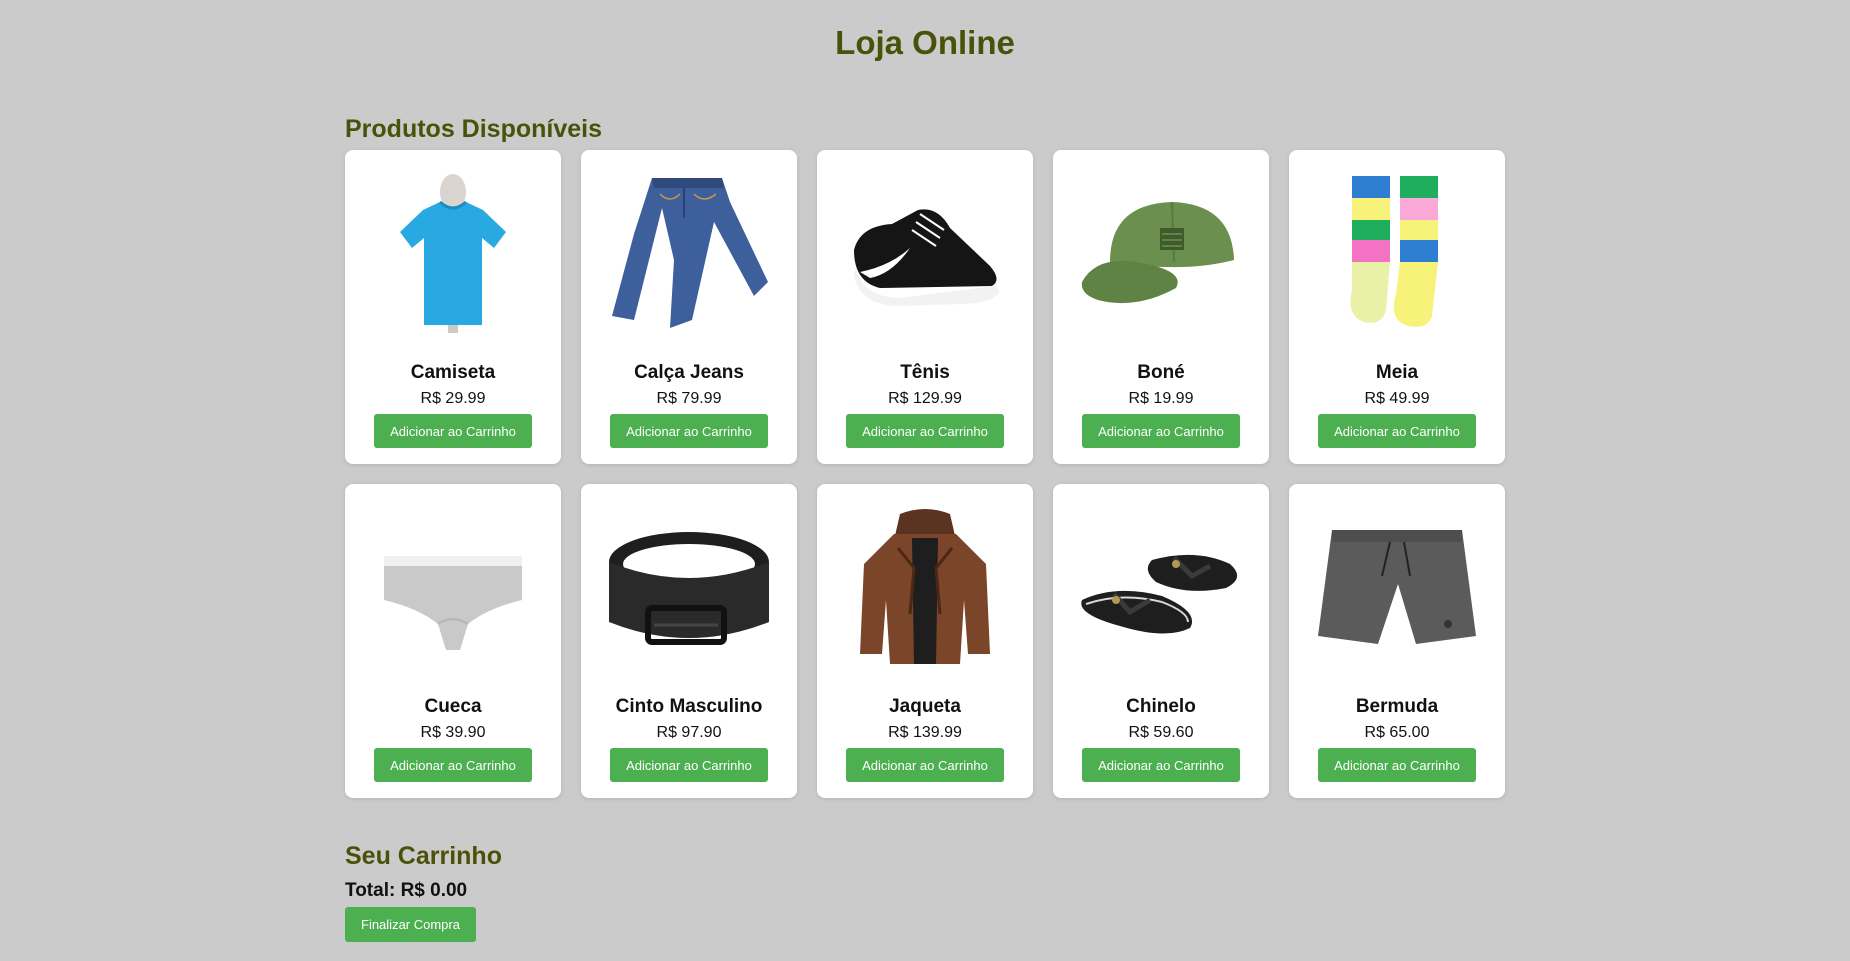 The width and height of the screenshot is (1850, 961). What do you see at coordinates (410, 924) in the screenshot?
I see `checkout-button: Finalizar Compra` at bounding box center [410, 924].